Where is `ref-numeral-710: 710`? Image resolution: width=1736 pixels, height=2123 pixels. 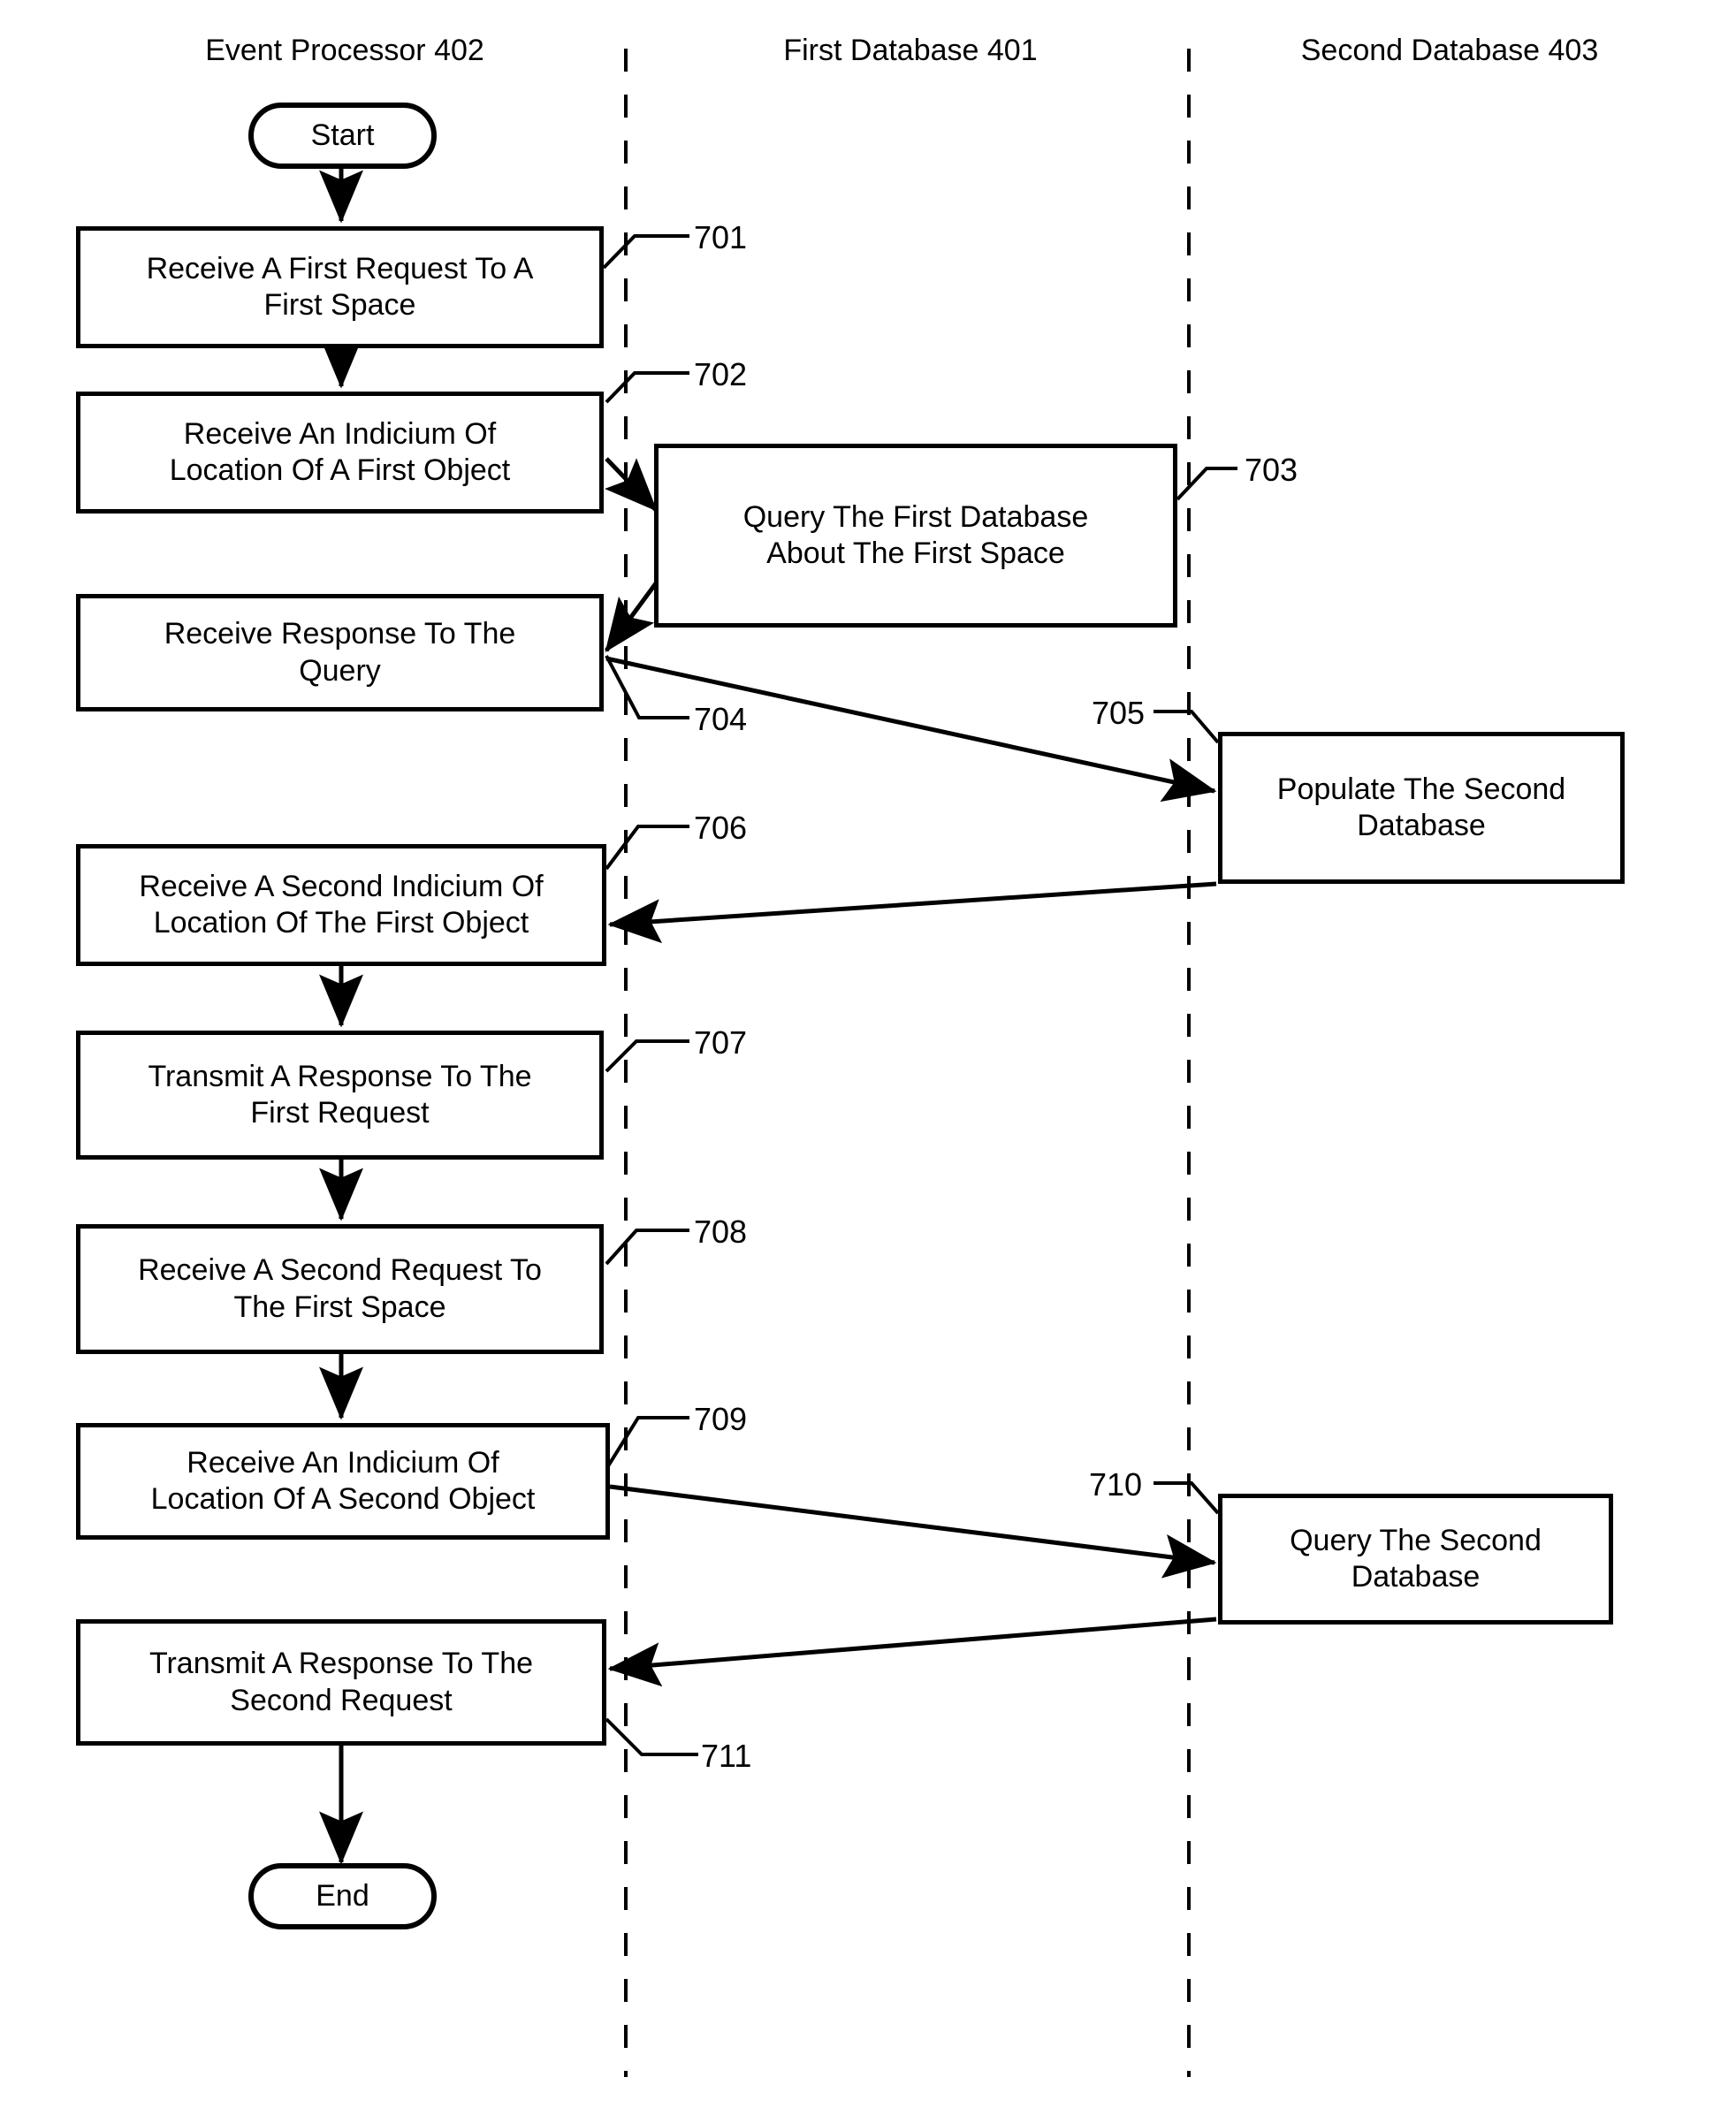 ref-numeral-710: 710 is located at coordinates (1116, 1484).